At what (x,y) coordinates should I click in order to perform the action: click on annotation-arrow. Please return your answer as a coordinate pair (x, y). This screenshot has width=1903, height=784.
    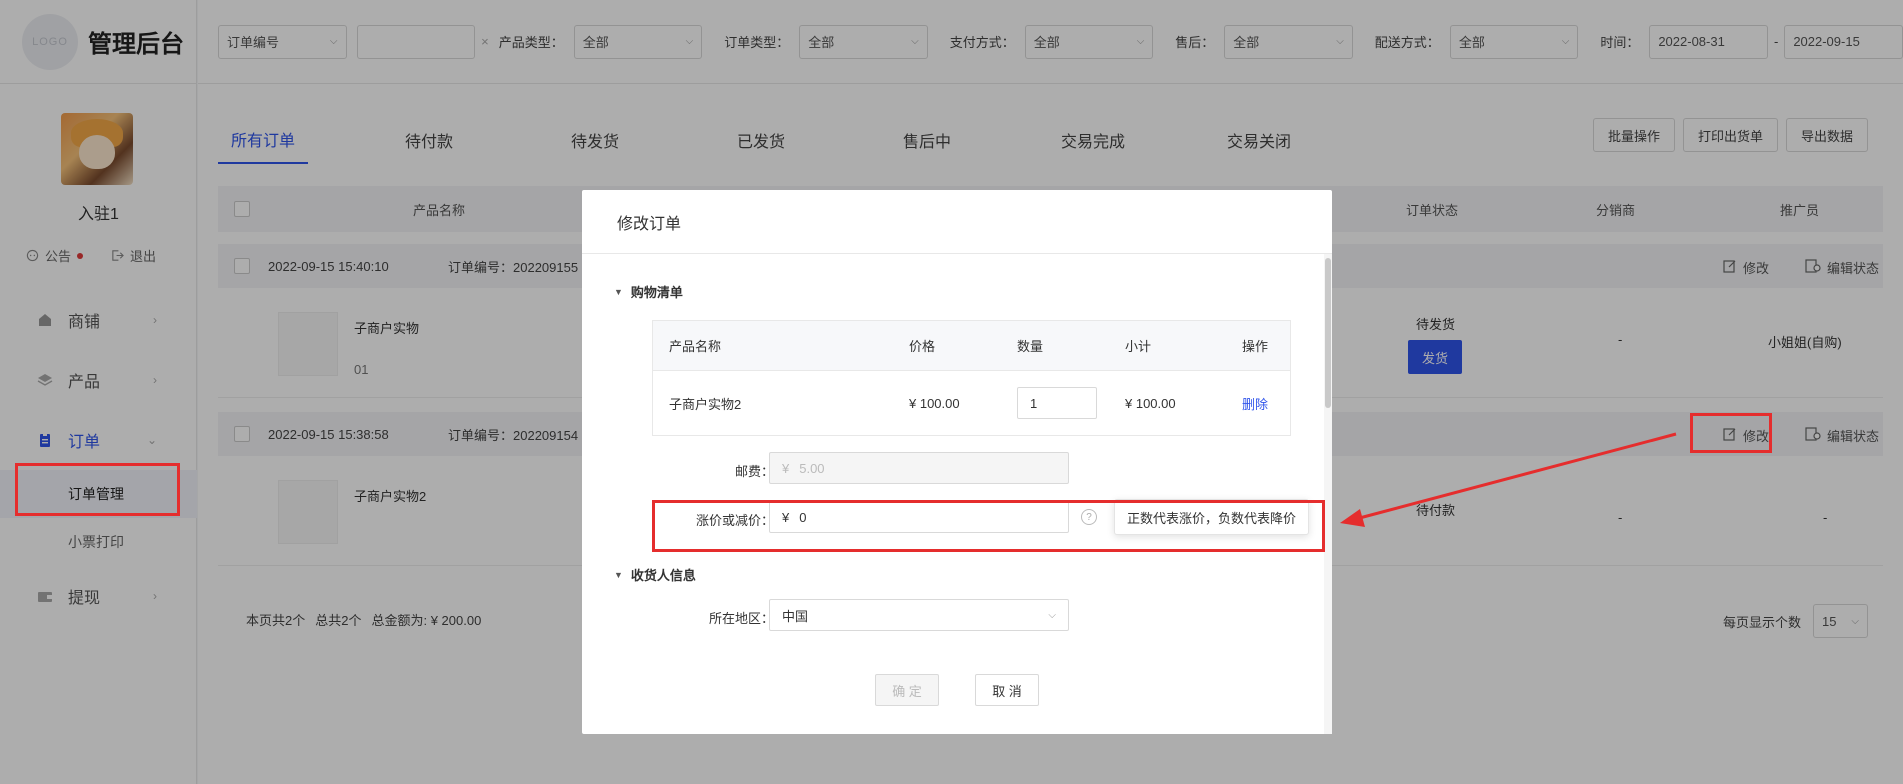
    Looking at the image, I should click on (1508, 479).